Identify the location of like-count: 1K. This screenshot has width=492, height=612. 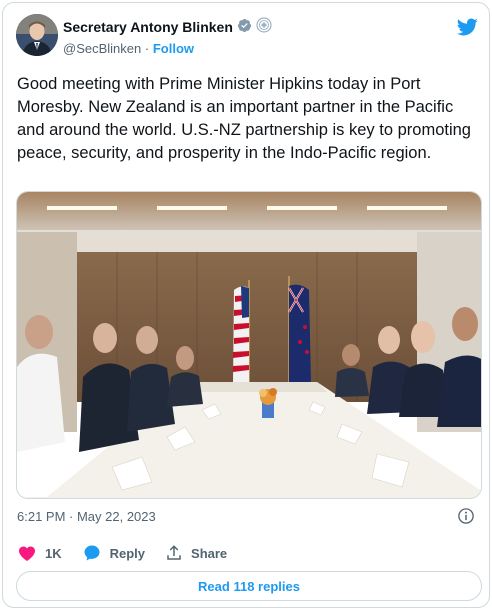
(53, 553).